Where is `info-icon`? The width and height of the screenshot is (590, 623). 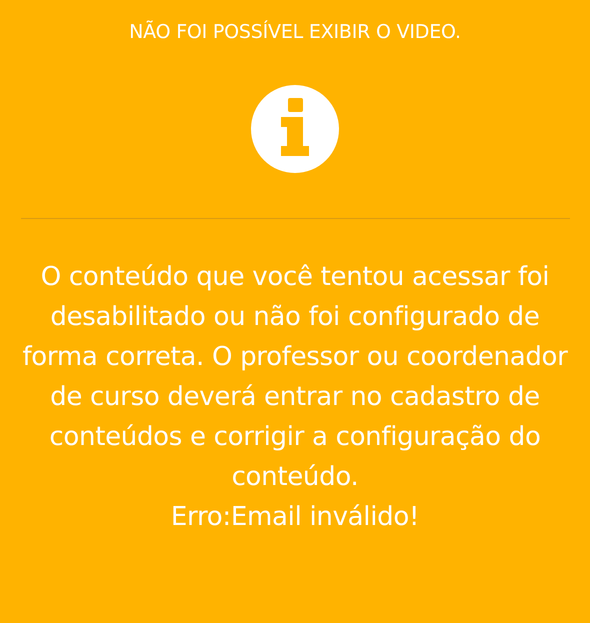 info-icon is located at coordinates (295, 129).